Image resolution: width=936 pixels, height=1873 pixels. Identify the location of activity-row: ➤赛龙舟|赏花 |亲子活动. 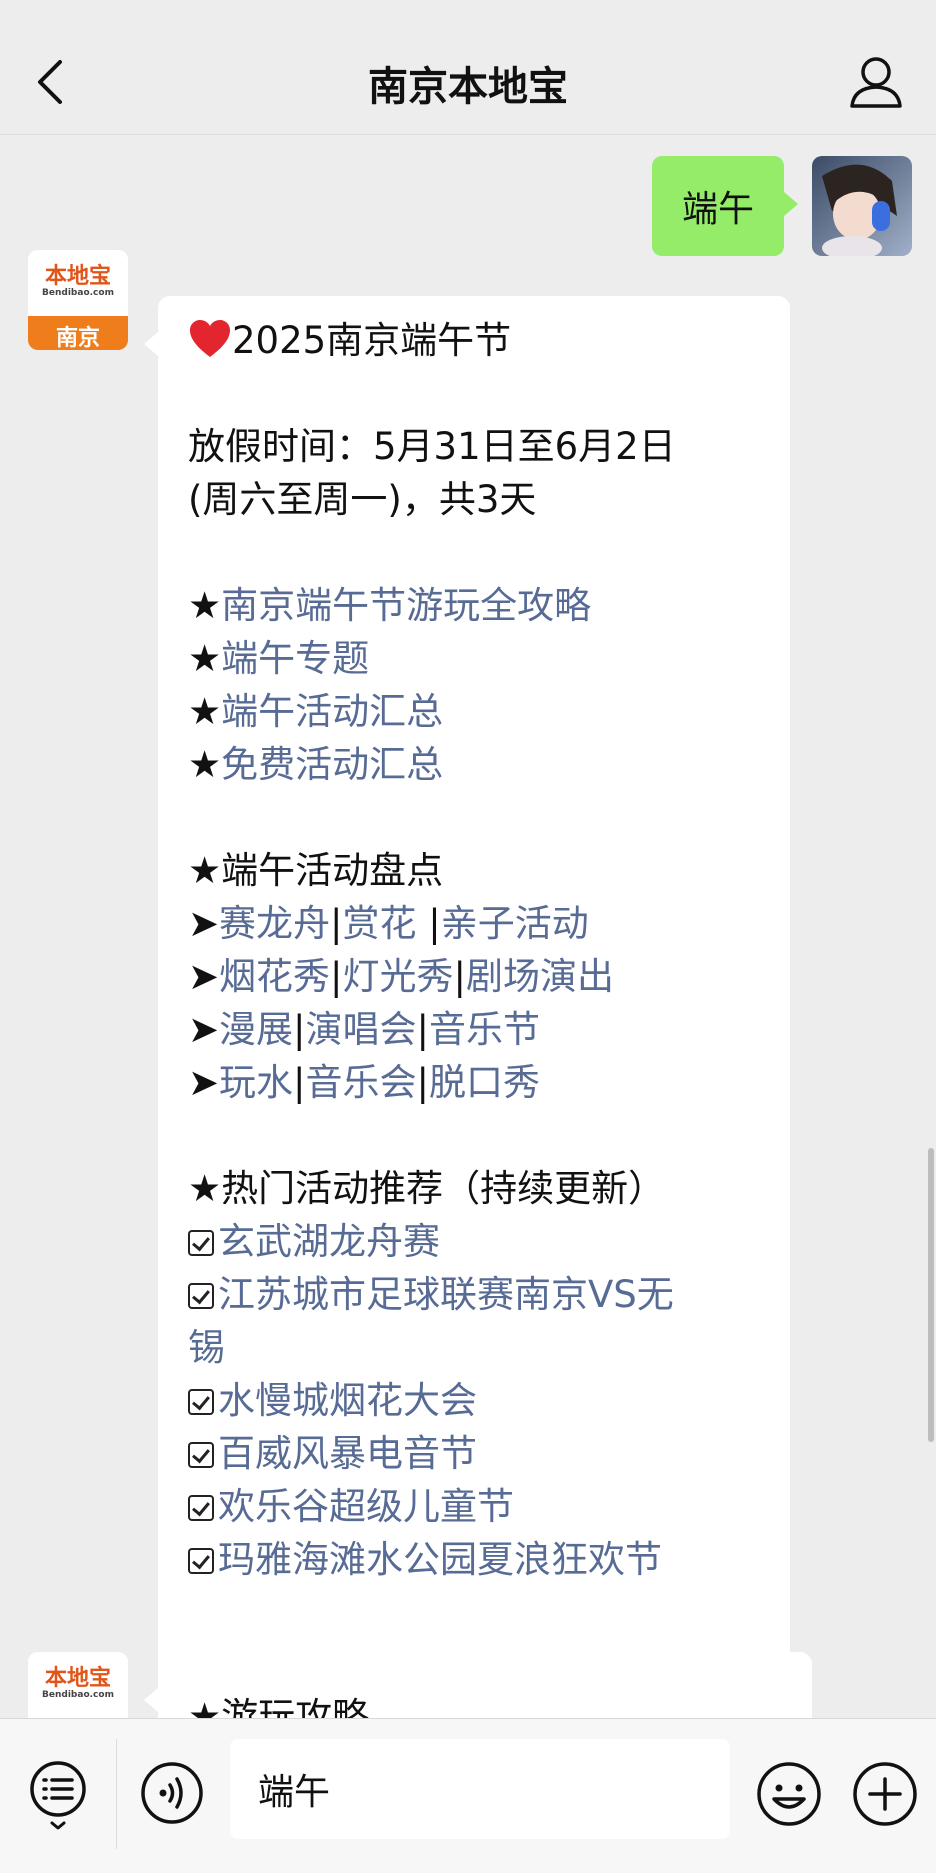
(388, 923).